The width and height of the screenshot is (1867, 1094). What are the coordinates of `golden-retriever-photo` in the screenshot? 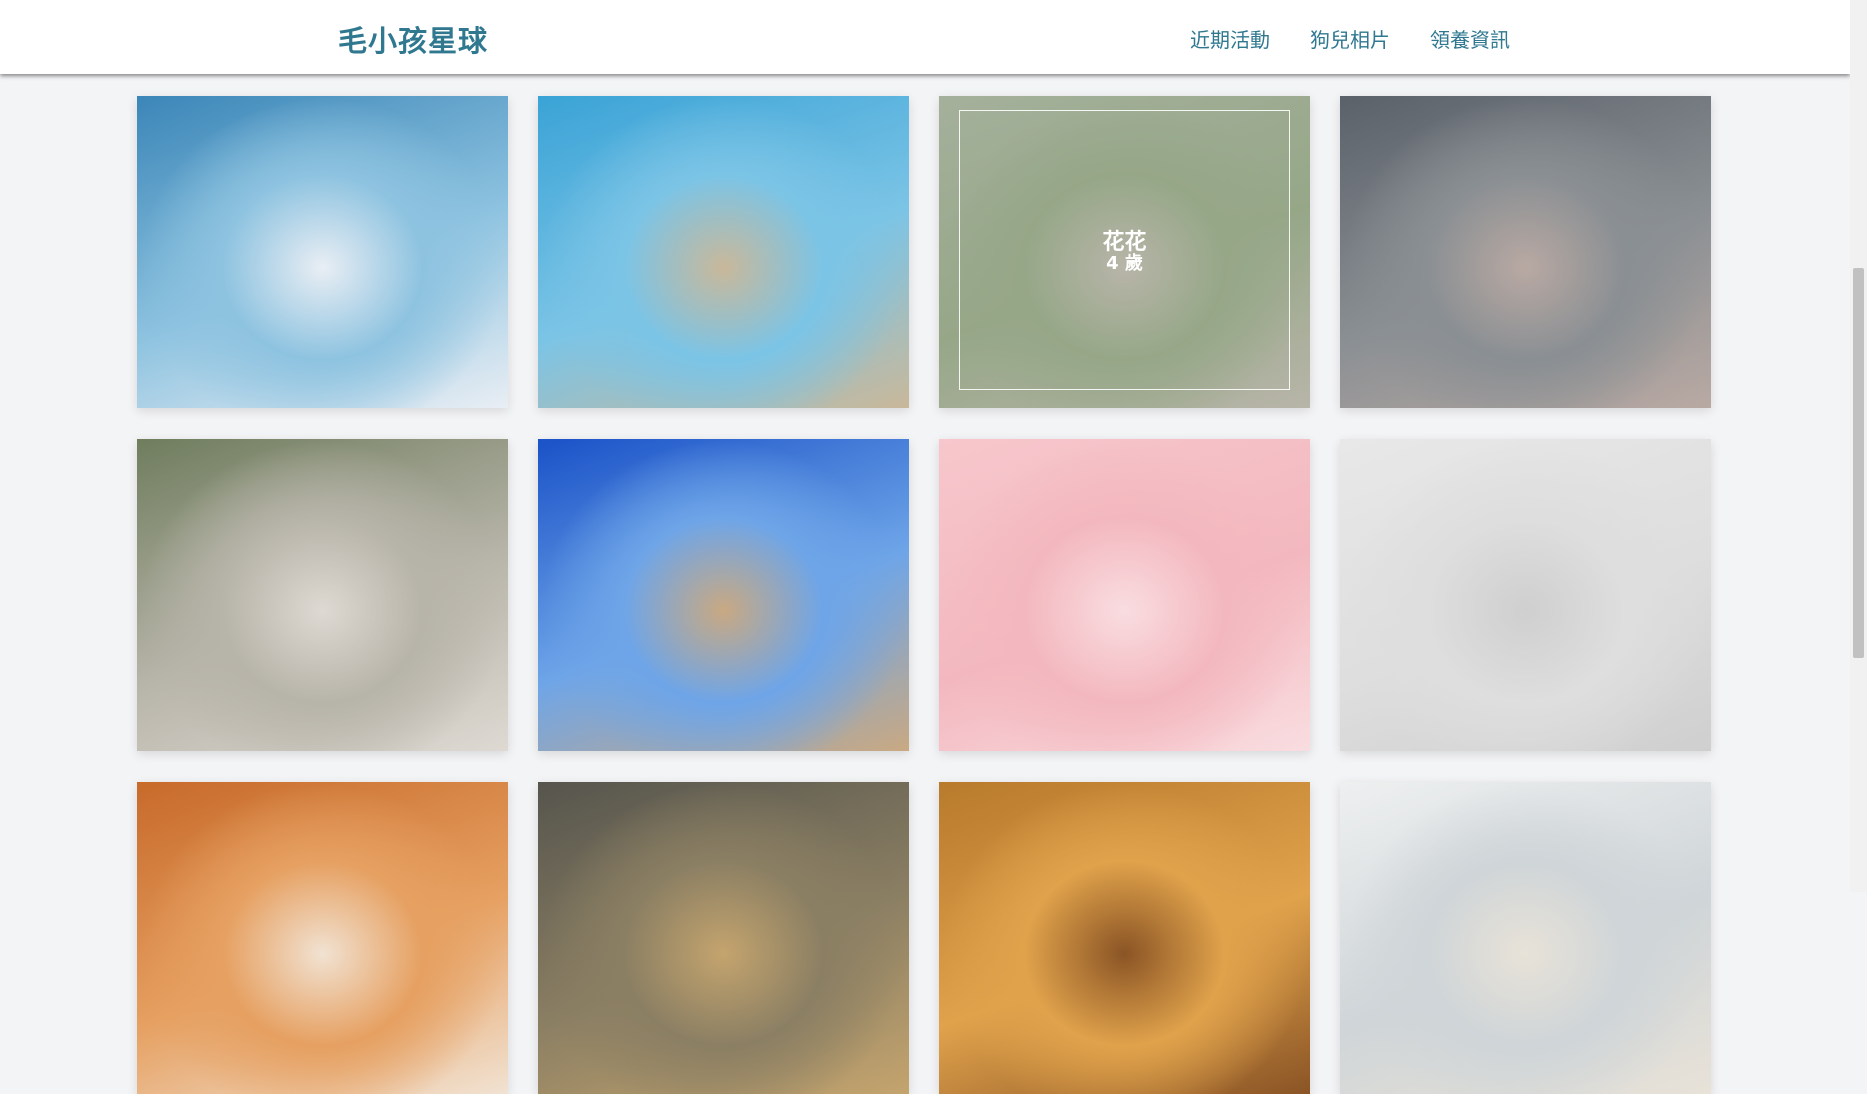 It's located at (322, 595).